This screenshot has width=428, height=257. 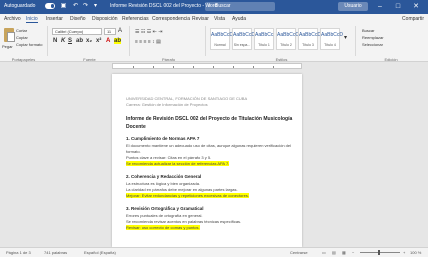 I want to click on word-count: 741 palabras, so click(x=55, y=252).